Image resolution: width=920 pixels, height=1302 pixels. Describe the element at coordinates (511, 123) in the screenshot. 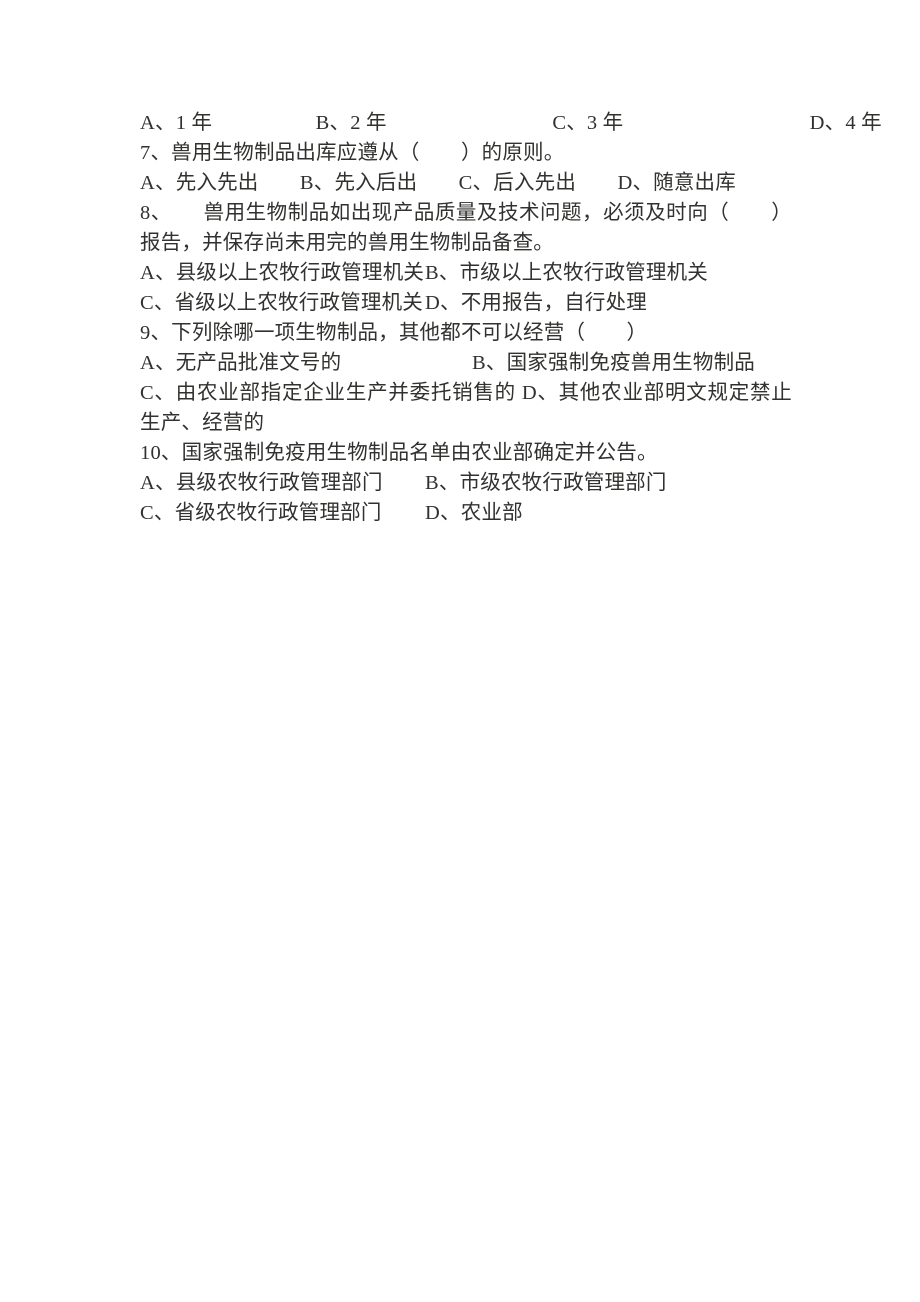

I see `question-6-options-line: A、1 年 B、2 年 C、3 年 D、4 年` at that location.